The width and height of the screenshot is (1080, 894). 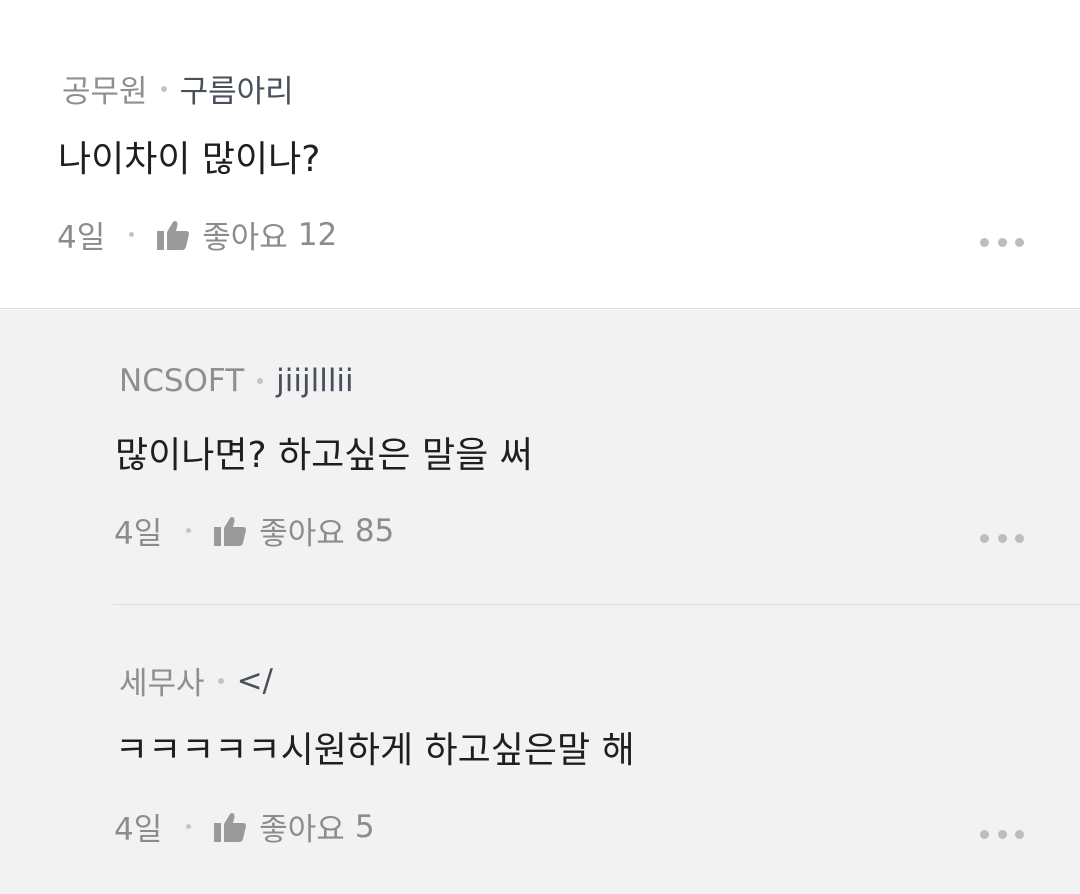 What do you see at coordinates (189, 159) in the screenshot?
I see `comment-text: 나이차이 많이나?` at bounding box center [189, 159].